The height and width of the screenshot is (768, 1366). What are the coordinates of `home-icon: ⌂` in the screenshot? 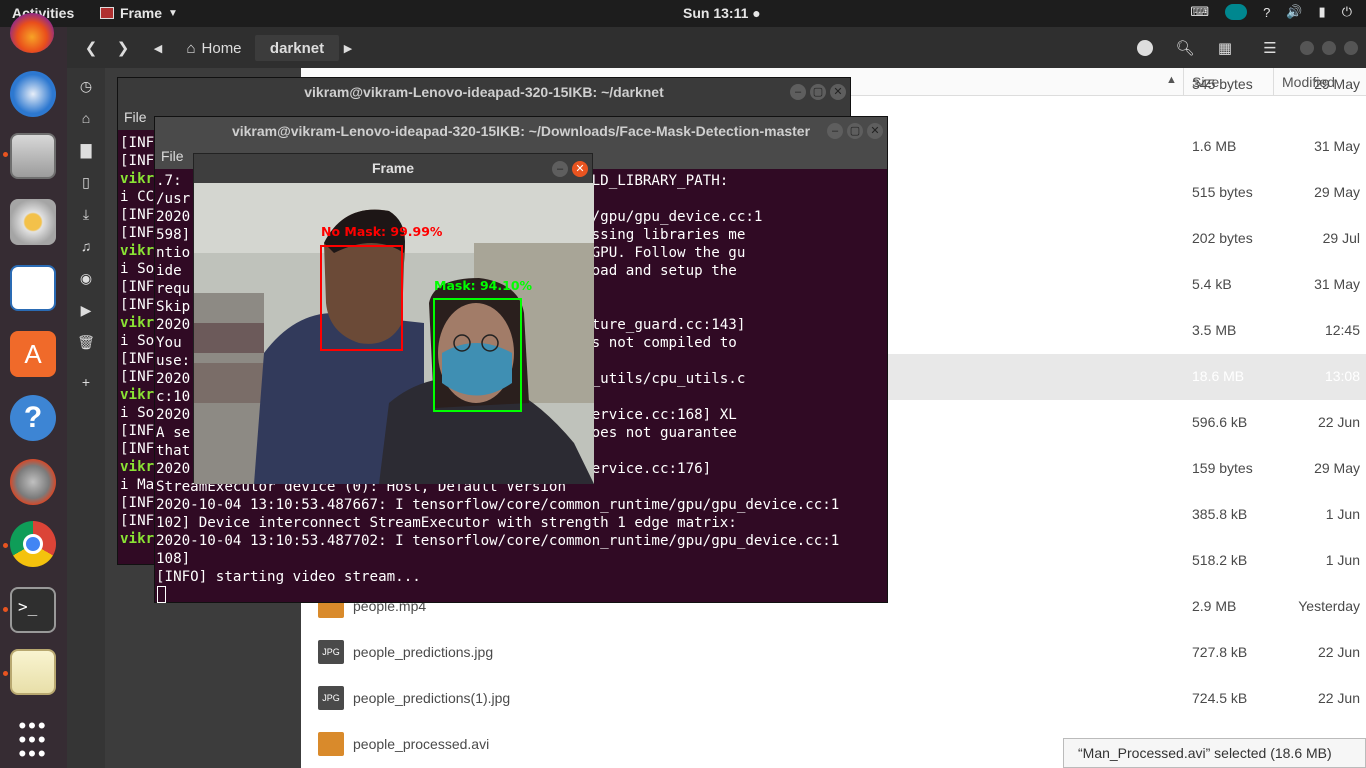 It's located at (86, 119).